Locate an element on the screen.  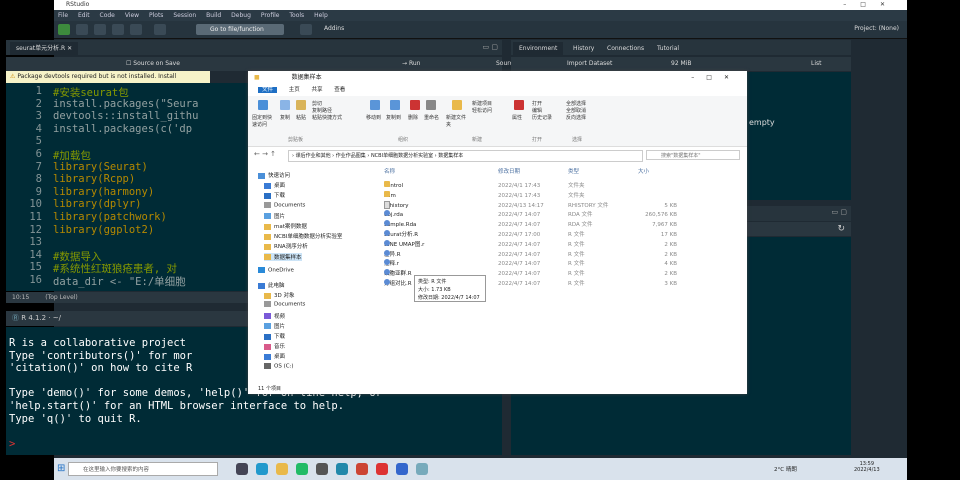
menu-file: File is located at coordinates (63, 15).